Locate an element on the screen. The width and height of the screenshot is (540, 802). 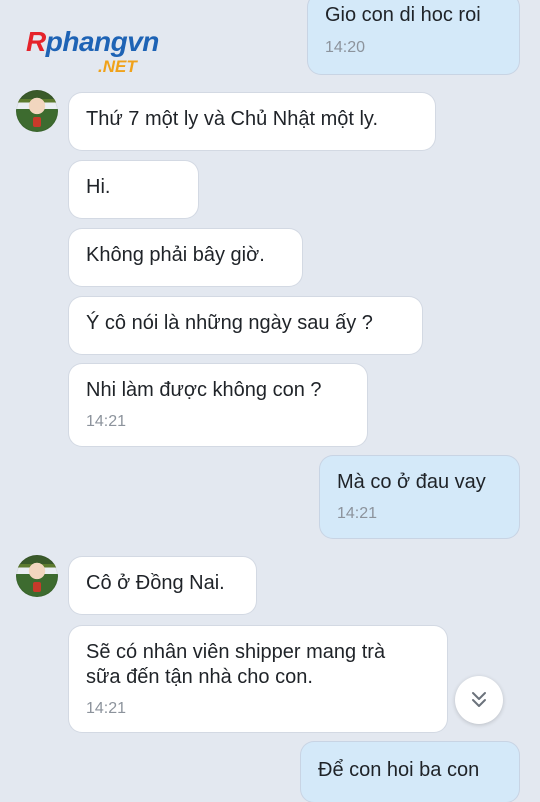
message-incoming: Không phải bây giờ. is located at coordinates (185, 257).